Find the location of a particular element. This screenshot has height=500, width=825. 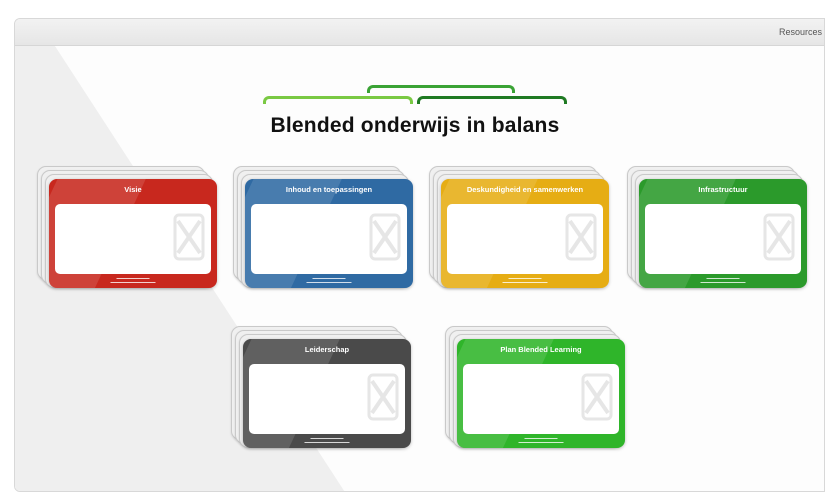

resources-link: Resources is located at coordinates (800, 32).